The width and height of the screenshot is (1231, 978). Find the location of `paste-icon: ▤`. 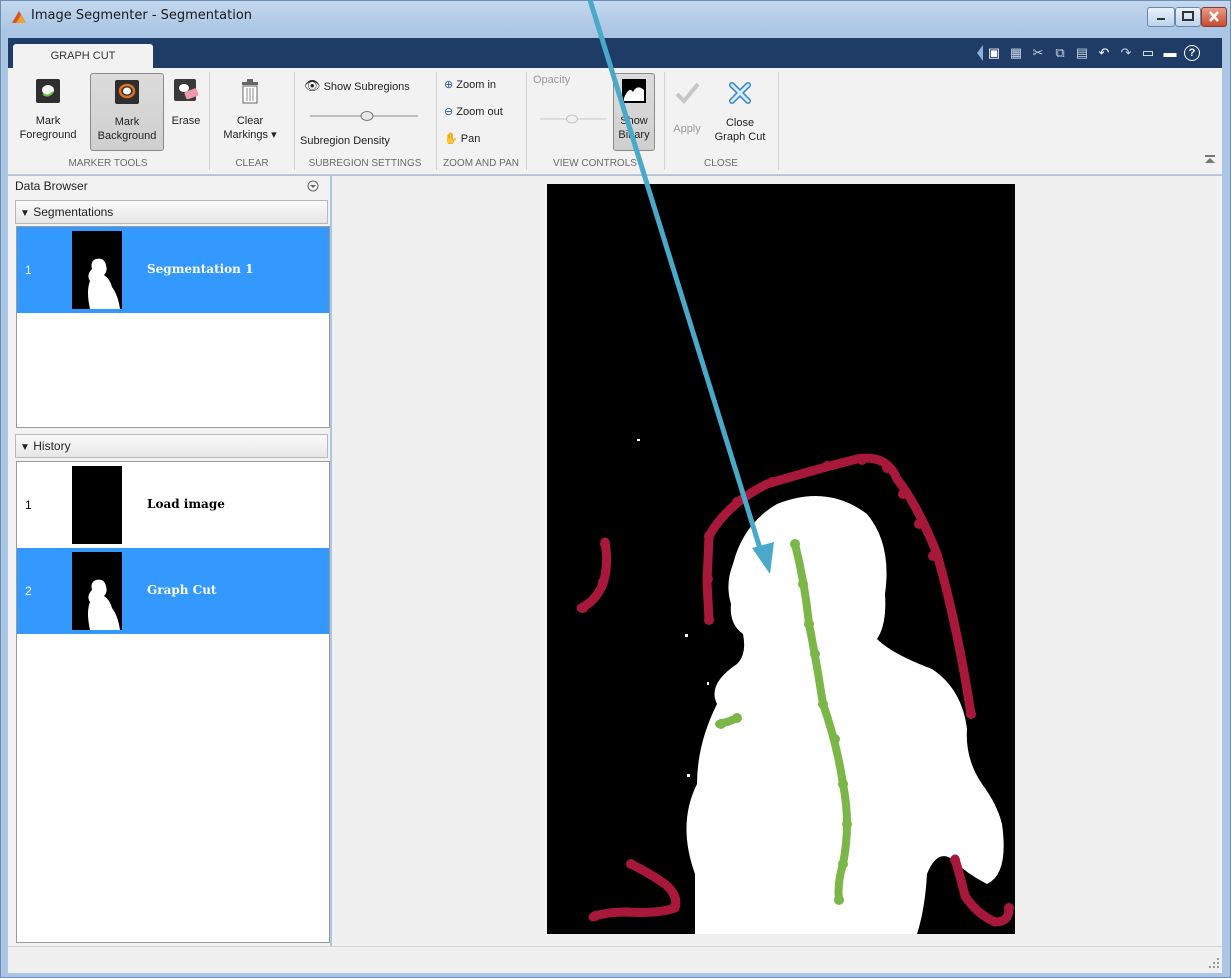

paste-icon: ▤ is located at coordinates (1082, 53).